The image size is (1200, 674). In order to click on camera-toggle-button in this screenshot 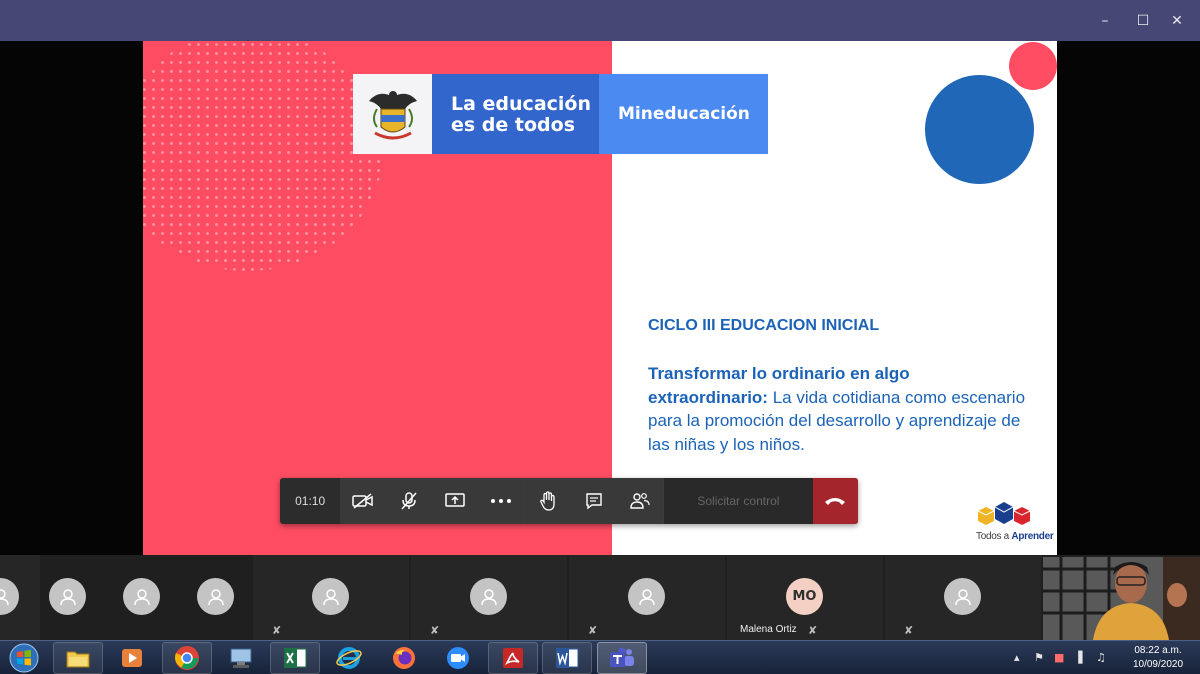, I will do `click(363, 501)`.